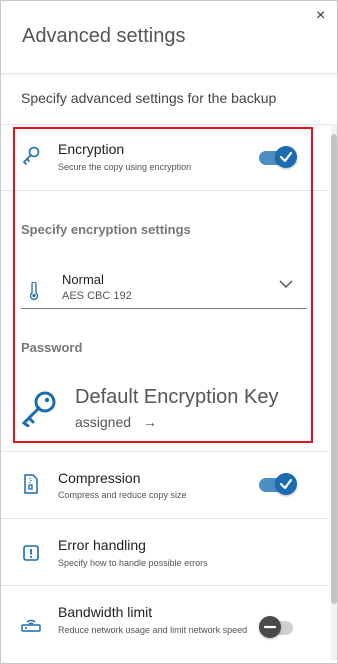 The image size is (338, 664). Describe the element at coordinates (125, 167) in the screenshot. I see `encryption-description: Secure the copy using encryption` at that location.